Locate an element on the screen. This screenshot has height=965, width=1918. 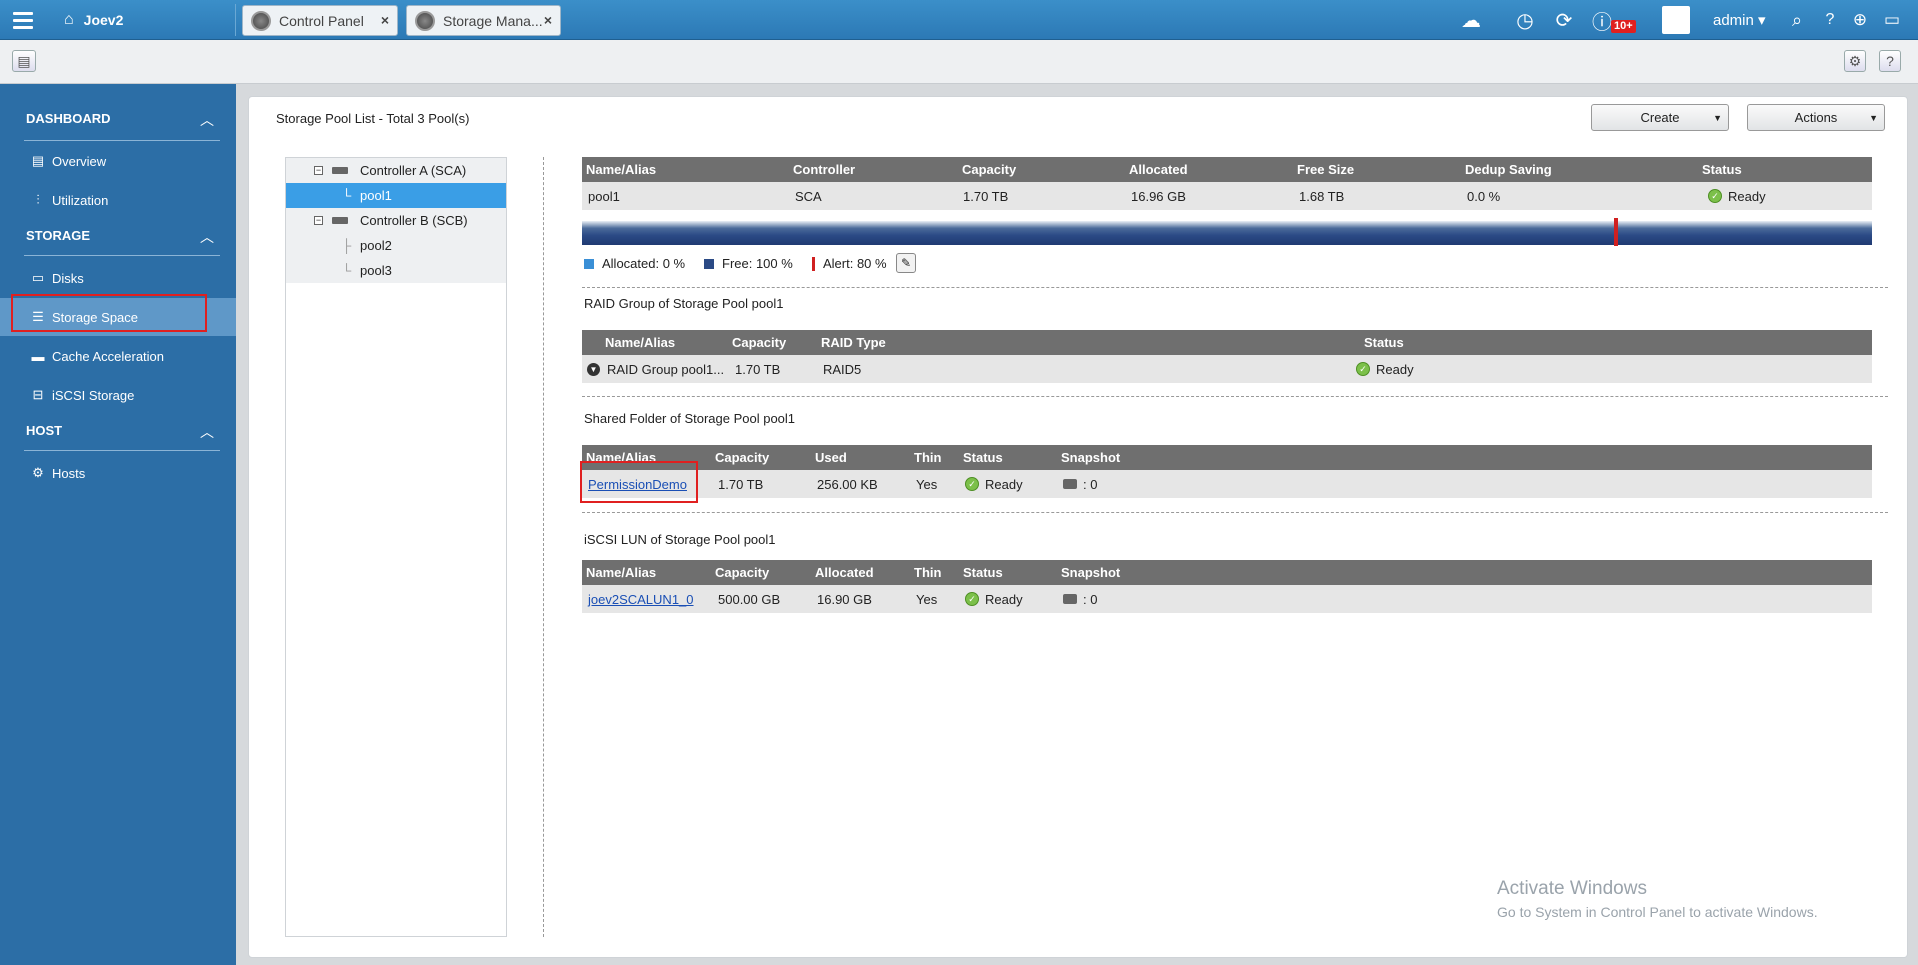
tree-label: pool1 is located at coordinates (376, 195).